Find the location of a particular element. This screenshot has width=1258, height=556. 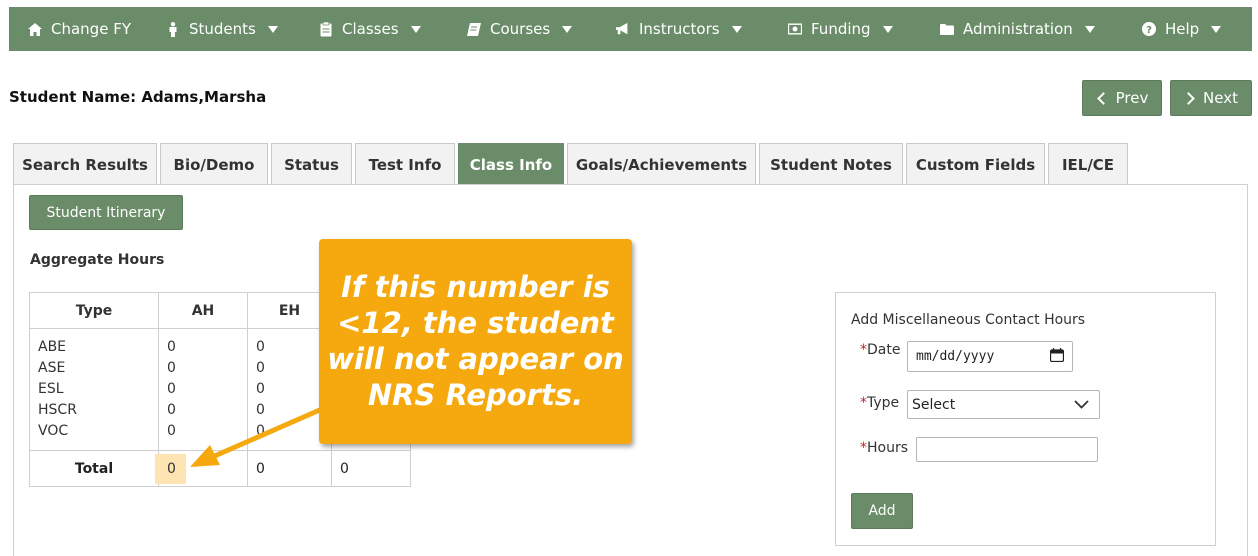

nav-label: Administration is located at coordinates (1018, 29).